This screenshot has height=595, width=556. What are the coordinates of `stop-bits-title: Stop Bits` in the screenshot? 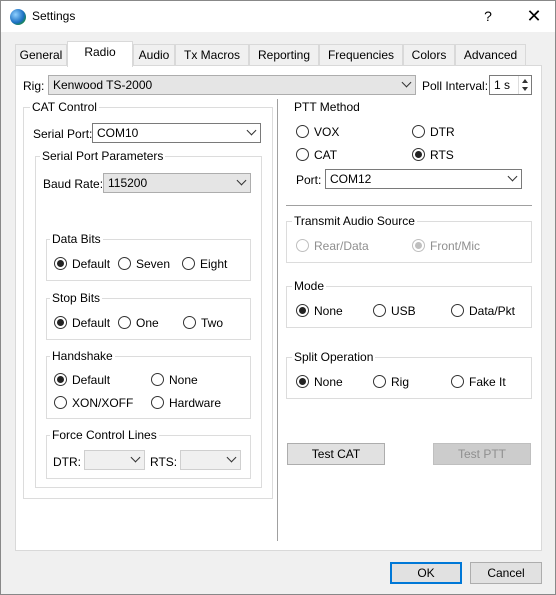 It's located at (76, 298).